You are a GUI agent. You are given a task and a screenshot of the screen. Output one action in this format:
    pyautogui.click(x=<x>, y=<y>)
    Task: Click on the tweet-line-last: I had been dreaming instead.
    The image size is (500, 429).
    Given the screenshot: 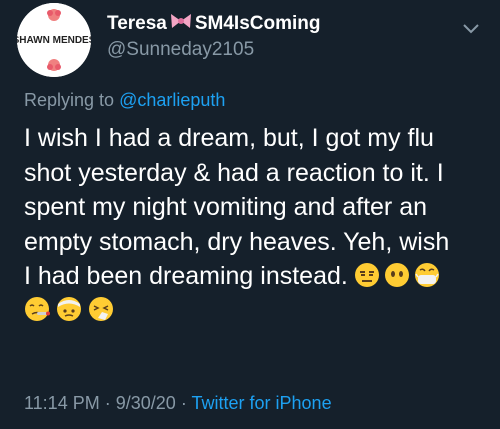 What is the action you would take?
    pyautogui.click(x=257, y=276)
    